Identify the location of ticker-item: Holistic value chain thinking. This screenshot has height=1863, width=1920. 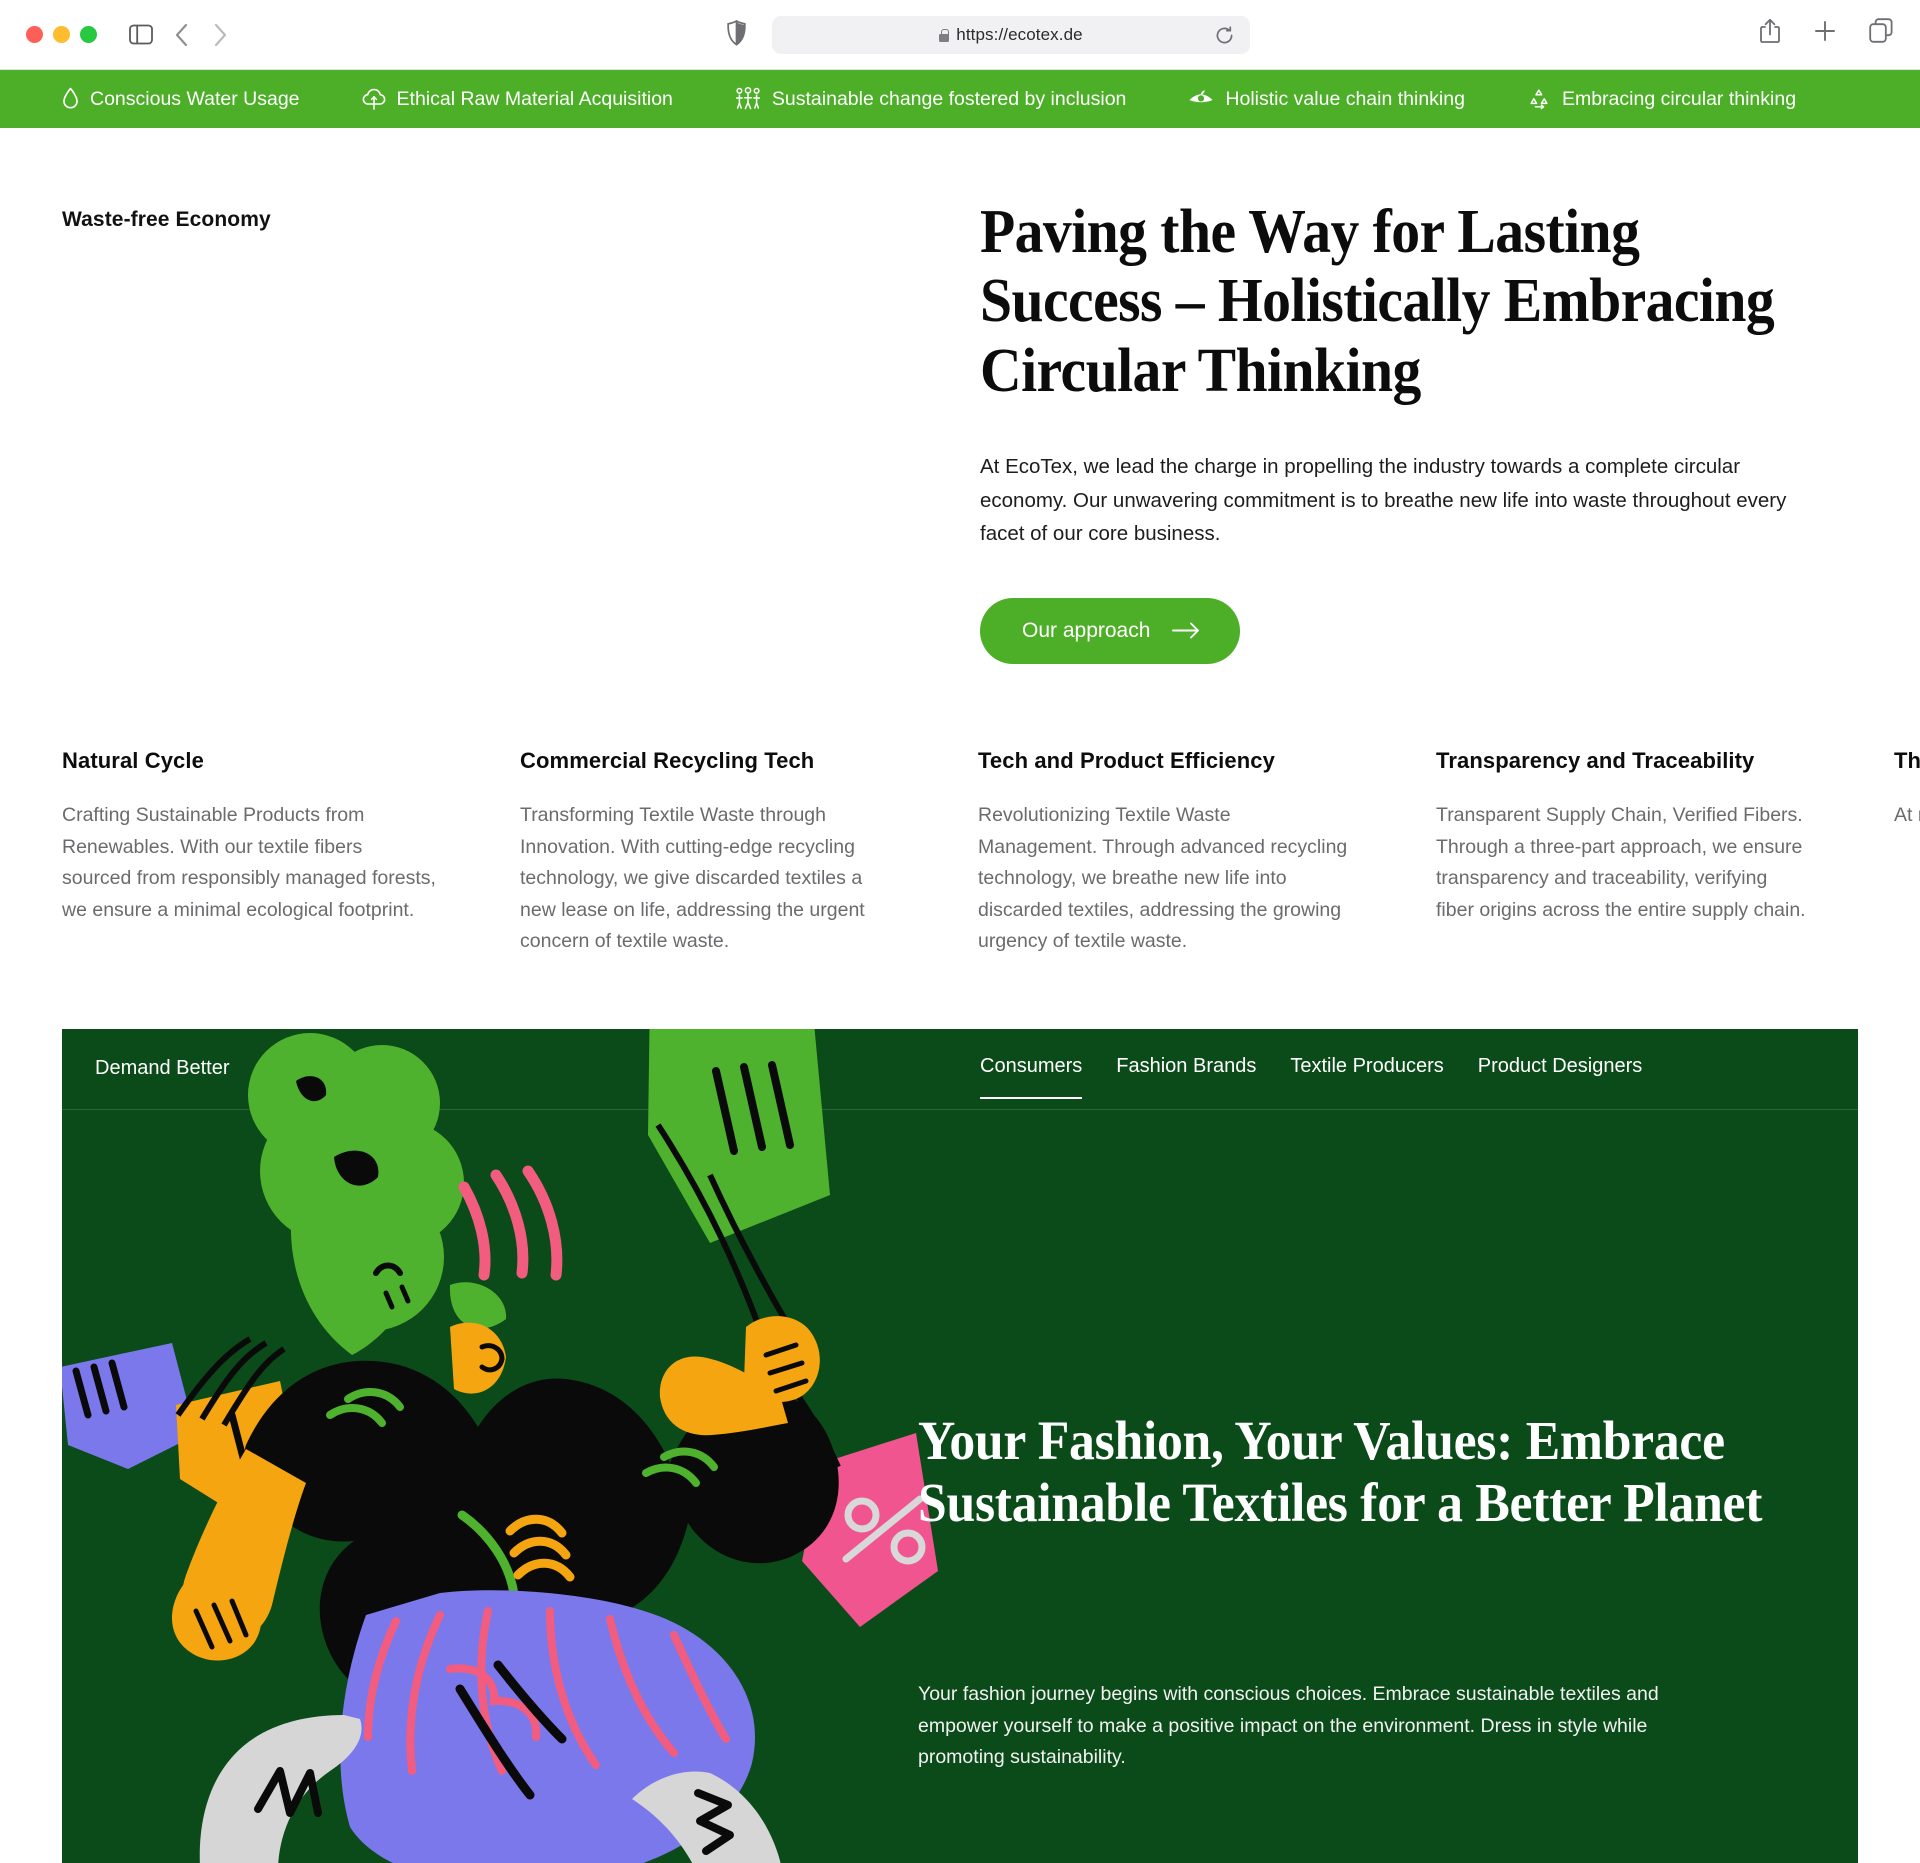
(1326, 99).